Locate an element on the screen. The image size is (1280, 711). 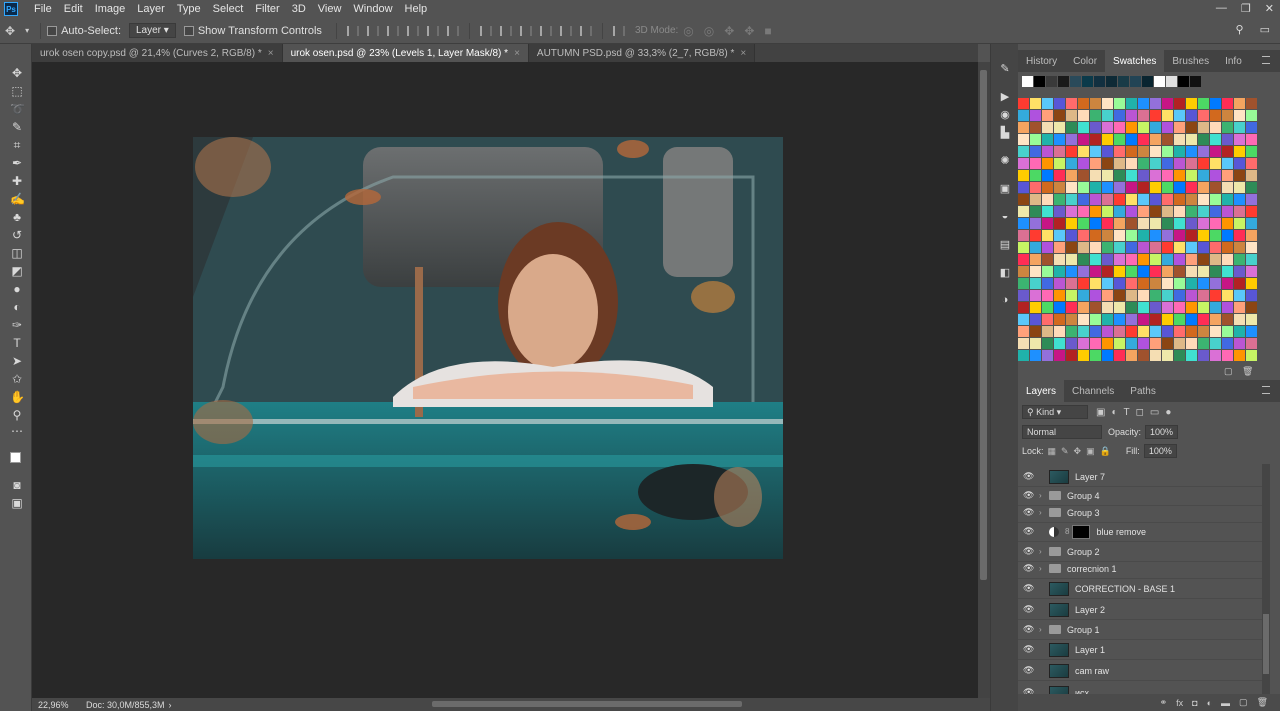
lasso-tool-icon: ➰ is located at coordinates (17, 109).